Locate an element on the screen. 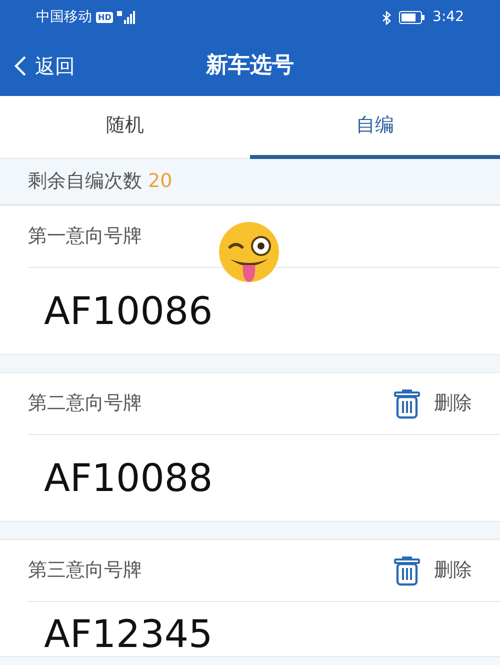 This screenshot has height=665, width=500. plate-number: AF10086 is located at coordinates (128, 311).